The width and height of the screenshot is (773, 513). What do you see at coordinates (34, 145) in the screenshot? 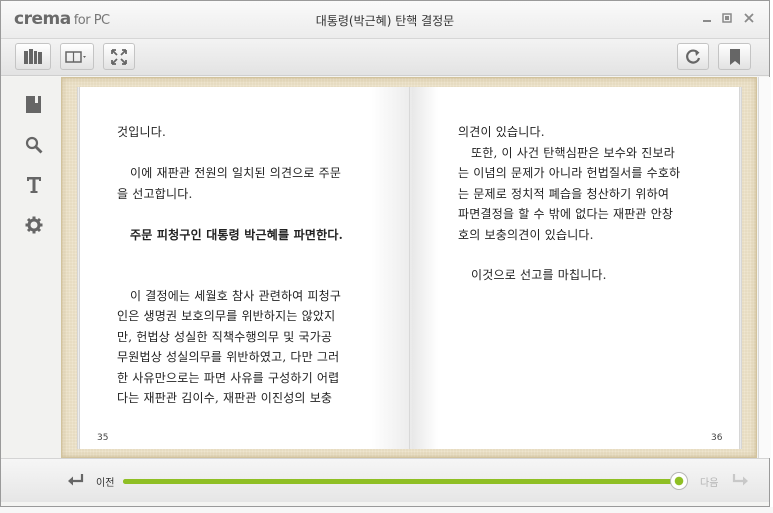
I see `search-icon` at bounding box center [34, 145].